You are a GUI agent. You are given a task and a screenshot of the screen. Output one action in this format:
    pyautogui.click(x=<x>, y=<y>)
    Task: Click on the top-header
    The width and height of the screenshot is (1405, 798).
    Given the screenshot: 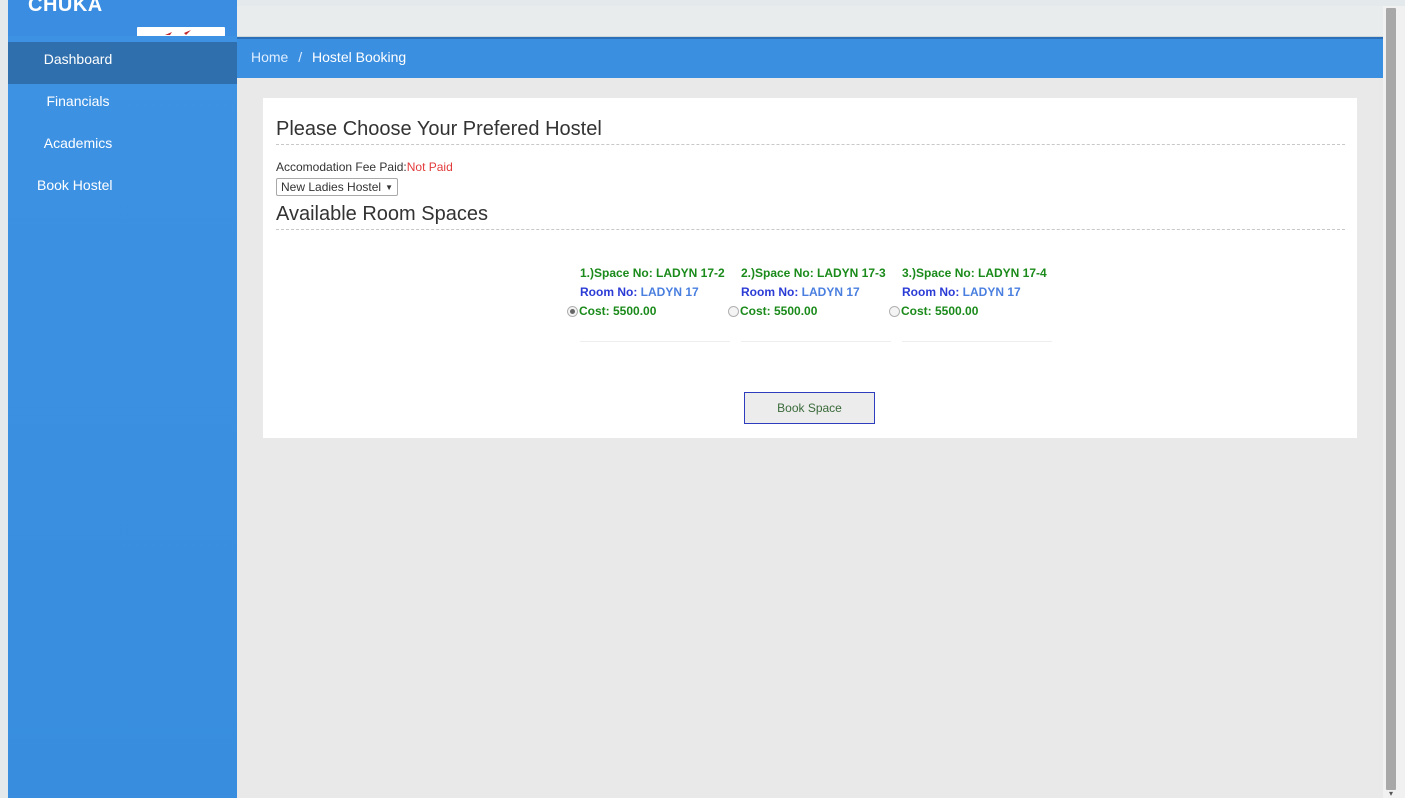 What is the action you would take?
    pyautogui.click(x=810, y=21)
    